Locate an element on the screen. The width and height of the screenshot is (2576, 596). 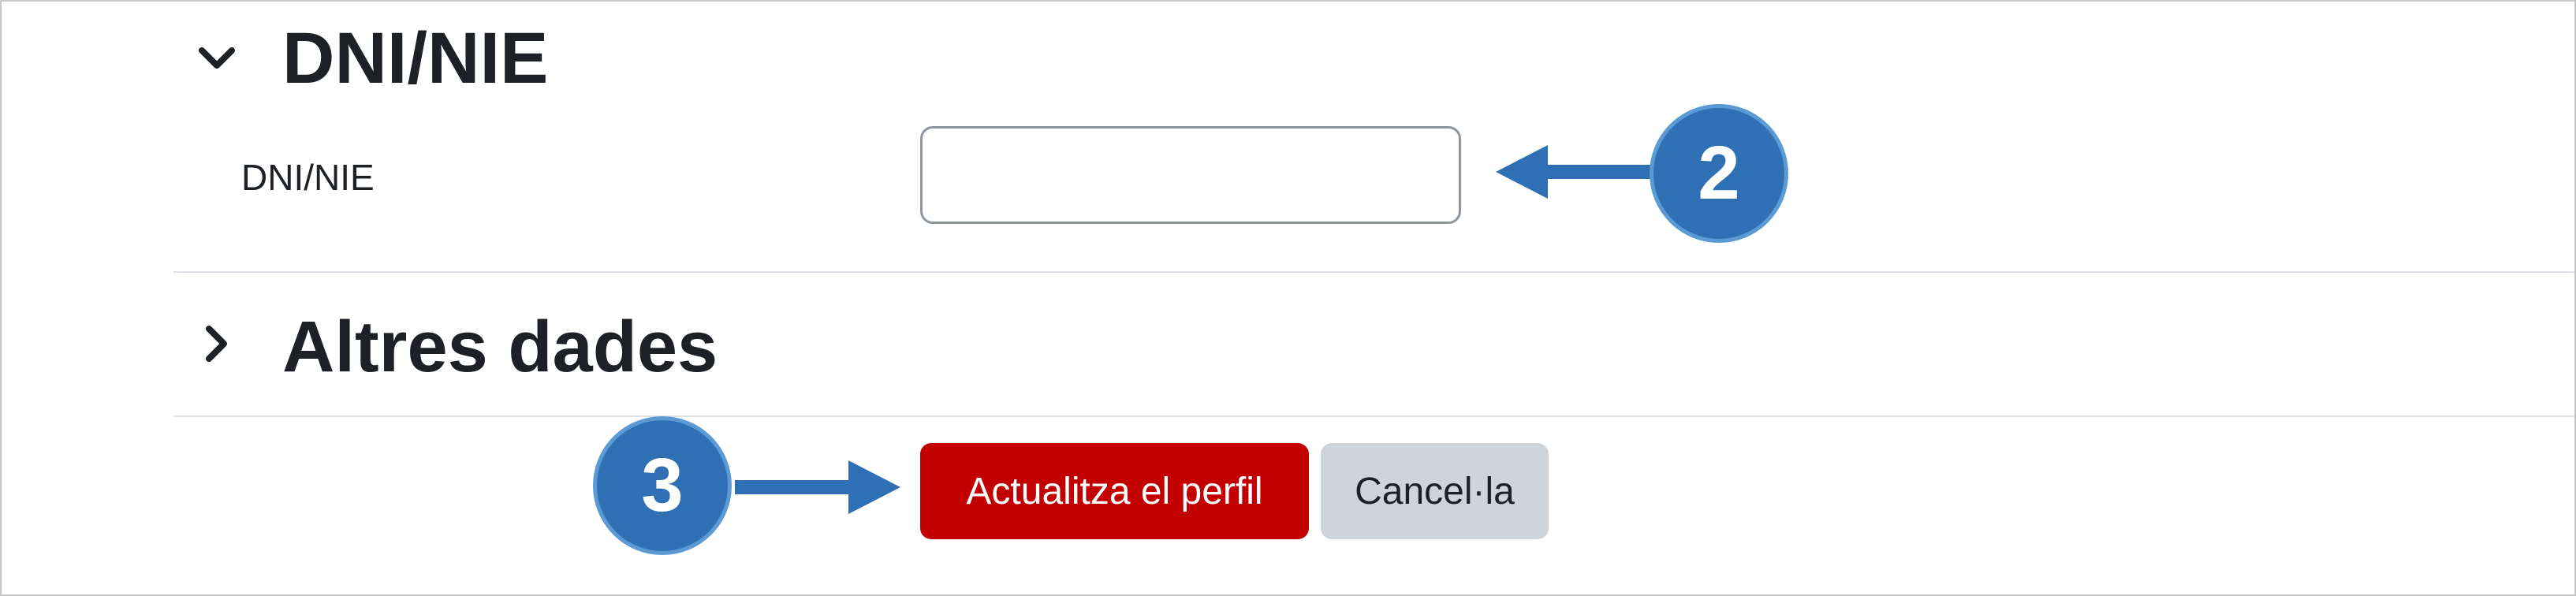
annotation-arrow-right-icon is located at coordinates (818, 487).